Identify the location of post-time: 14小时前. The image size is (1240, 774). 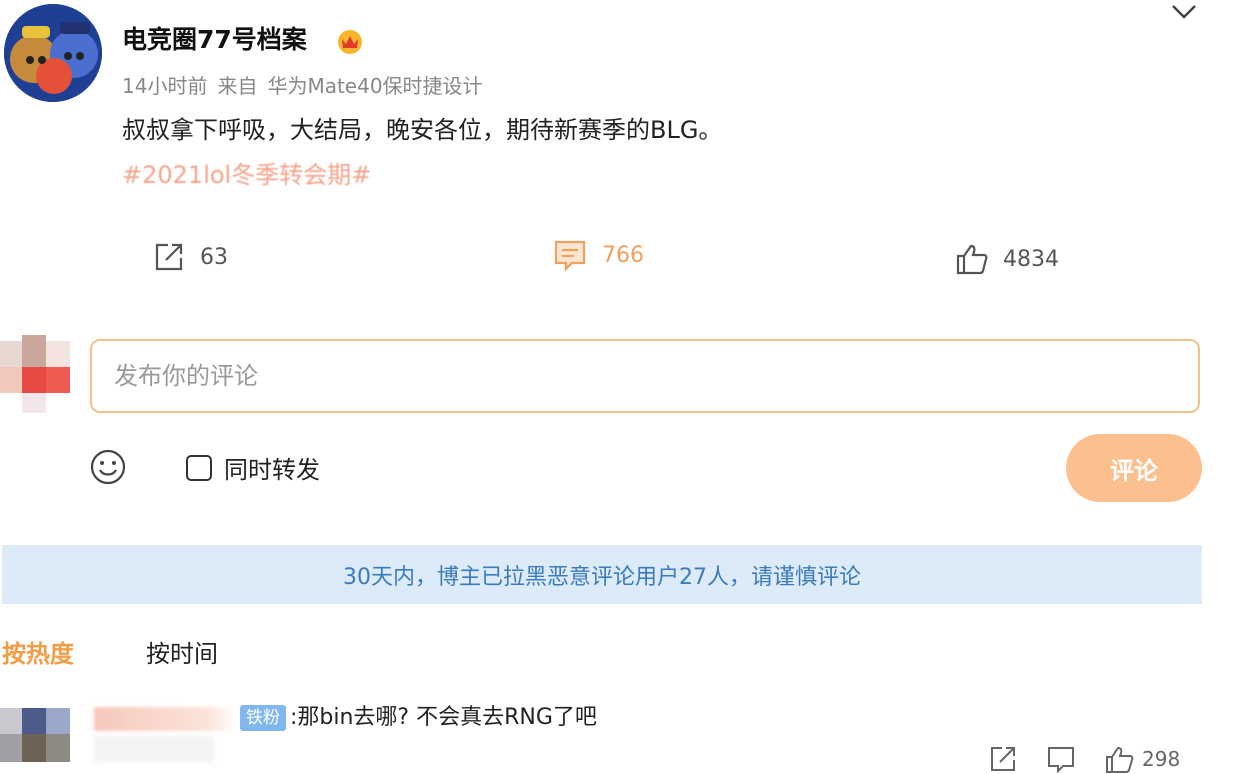
(165, 86).